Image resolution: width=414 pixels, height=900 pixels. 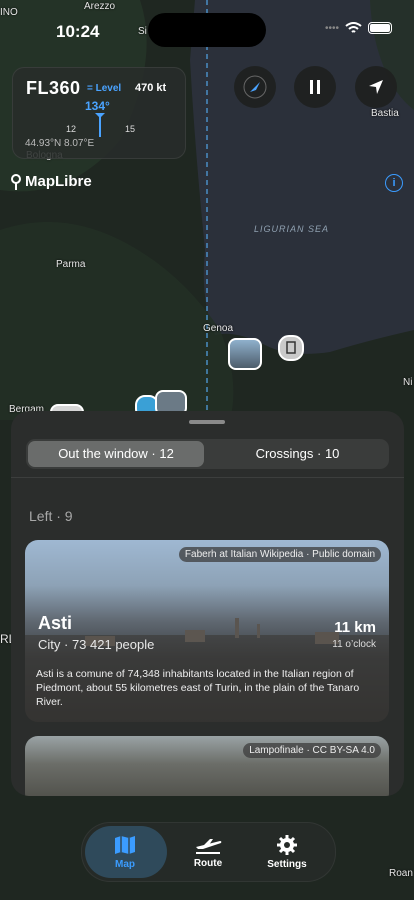 I want to click on compass-icon, so click(x=255, y=87).